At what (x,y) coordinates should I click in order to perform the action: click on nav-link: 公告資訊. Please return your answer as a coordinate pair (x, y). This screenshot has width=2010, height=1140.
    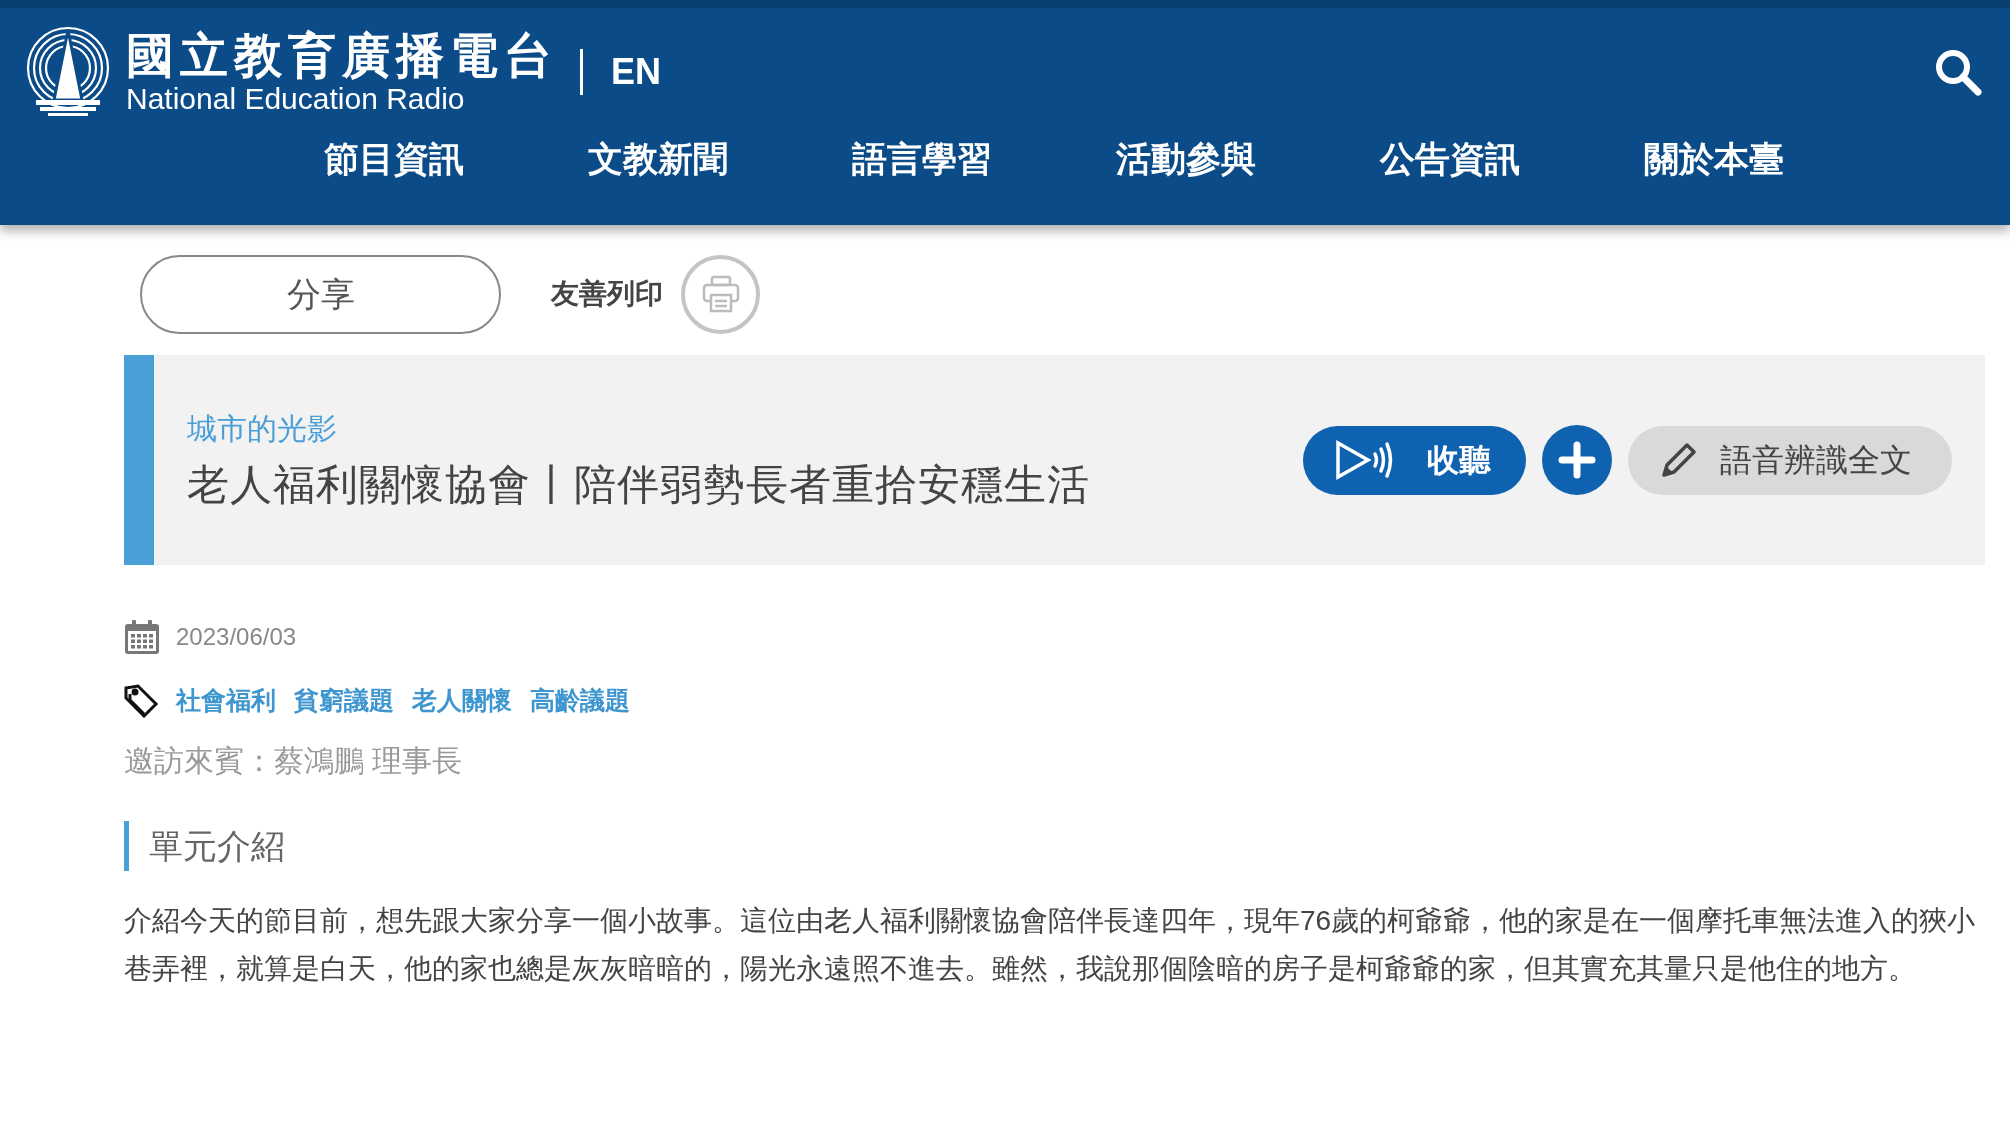
    Looking at the image, I should click on (1450, 159).